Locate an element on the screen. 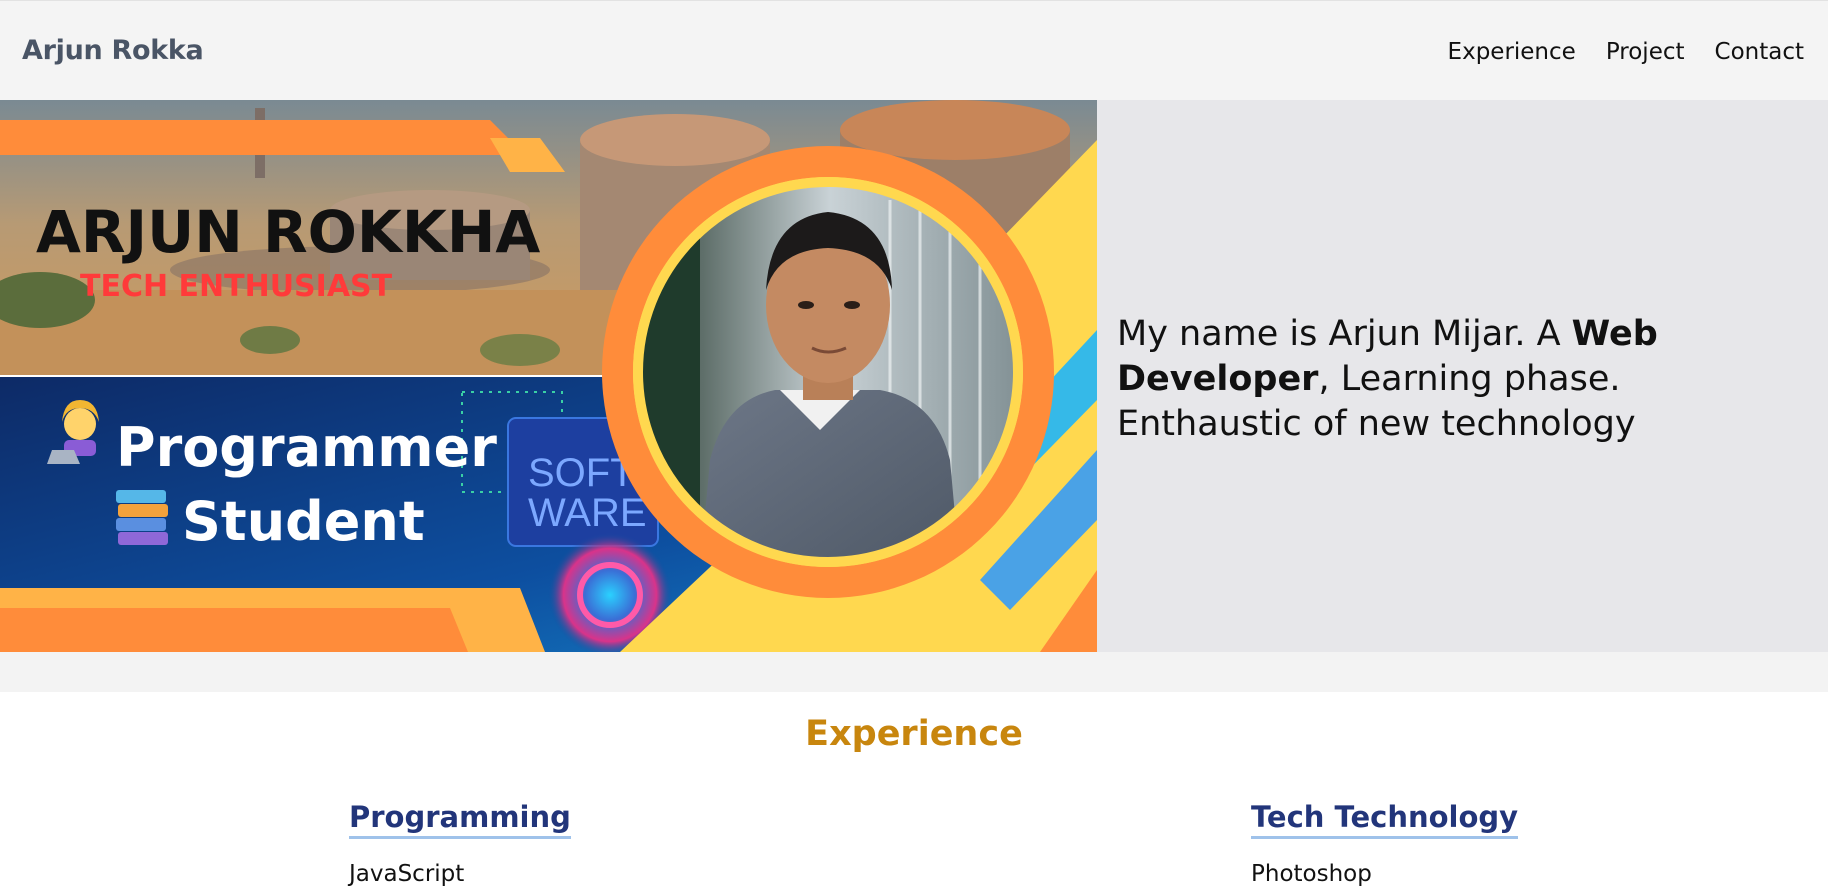  experience-column-tech: Tech Technology Photoshop is located at coordinates (1385, 843).